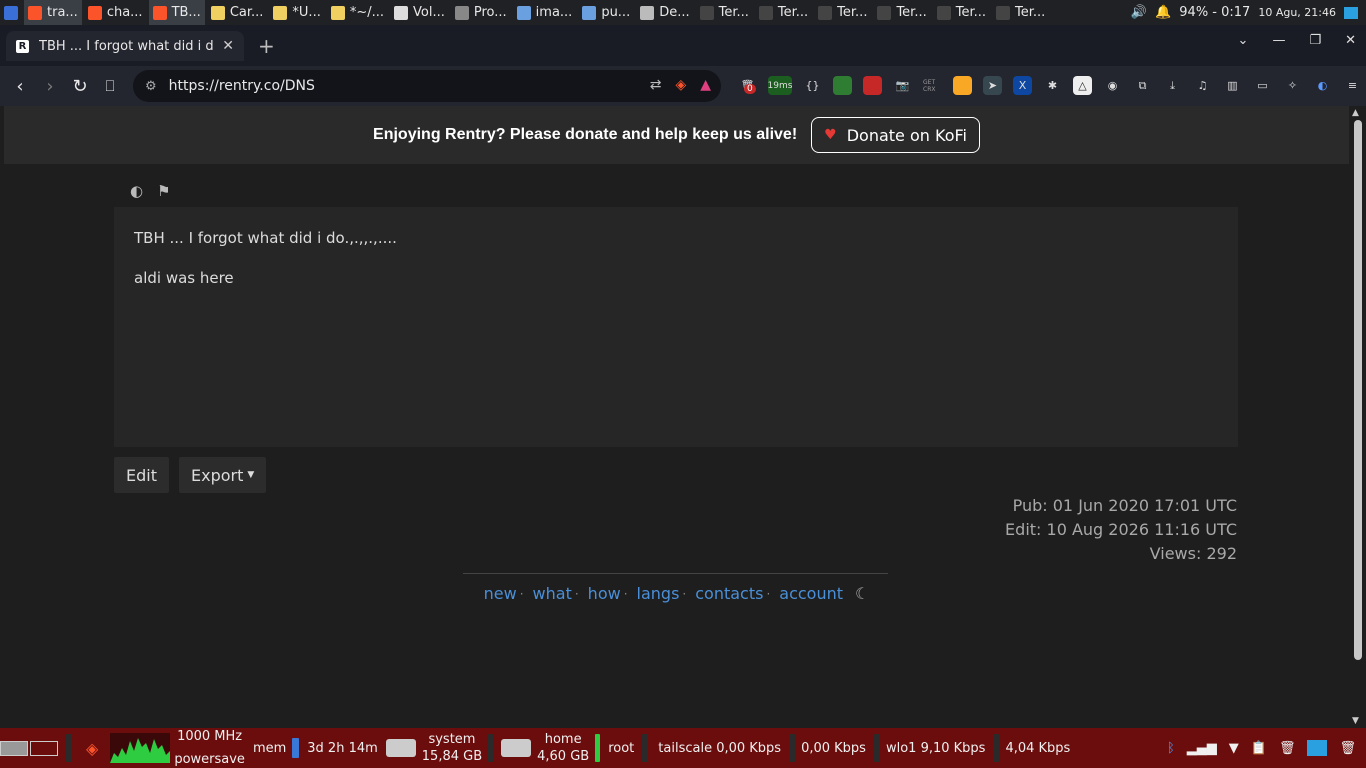 This screenshot has width=1366, height=768. I want to click on get-crx-icon: GET CRX, so click(932, 85).